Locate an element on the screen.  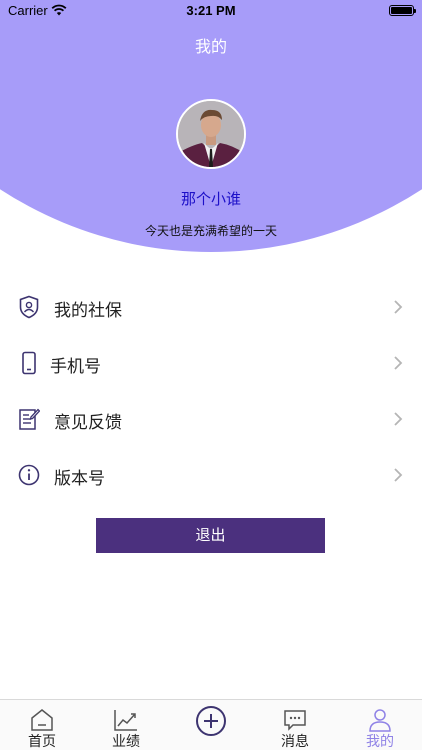
tab-home: 首页 is located at coordinates (42, 725).